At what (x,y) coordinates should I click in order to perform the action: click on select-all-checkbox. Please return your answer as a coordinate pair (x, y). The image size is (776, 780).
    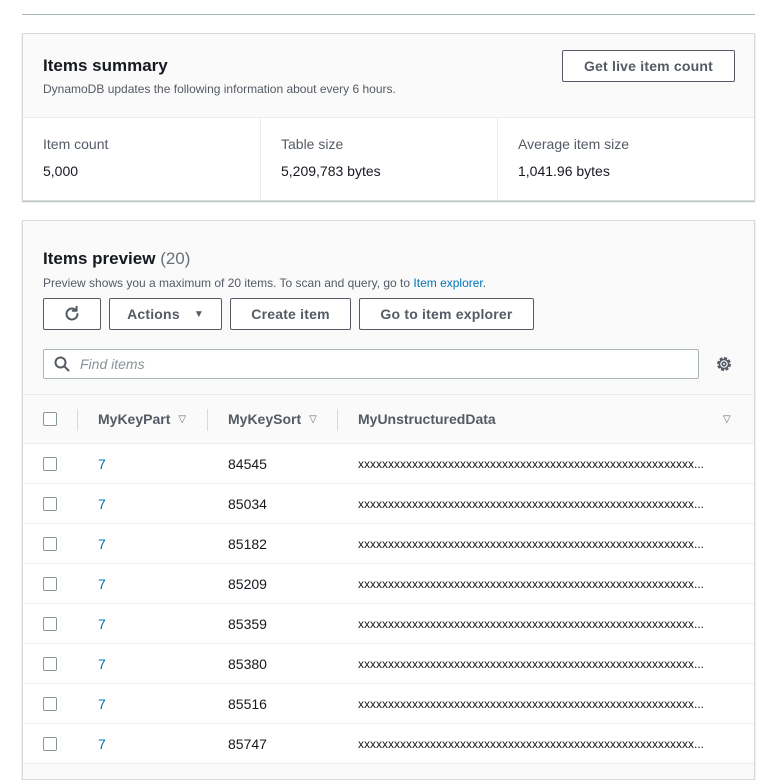
    Looking at the image, I should click on (50, 419).